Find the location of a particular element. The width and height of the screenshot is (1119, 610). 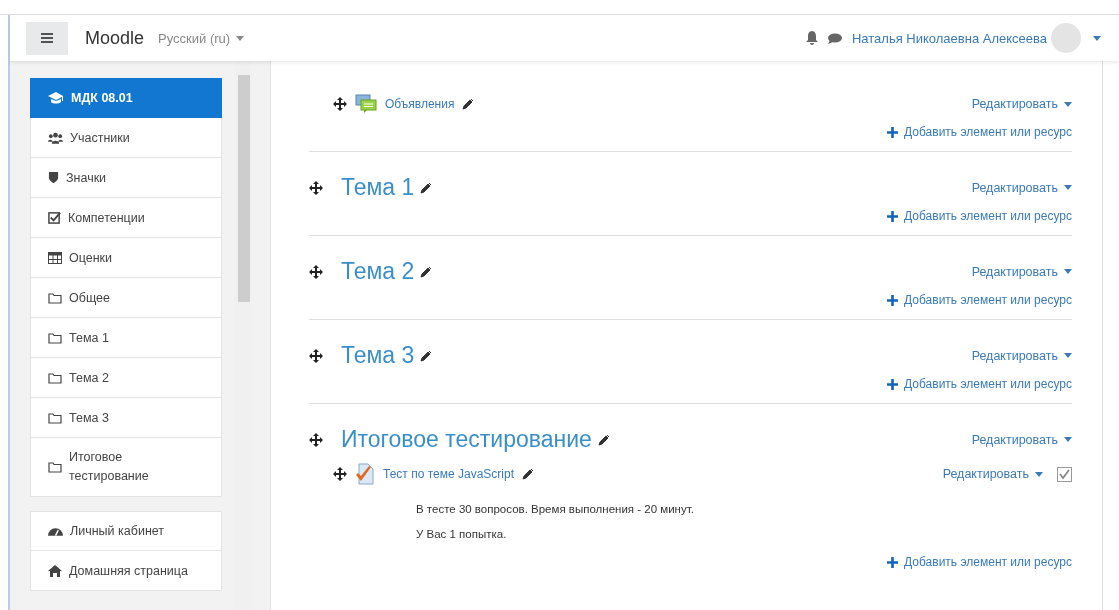

completion-checkbox is located at coordinates (1064, 474).